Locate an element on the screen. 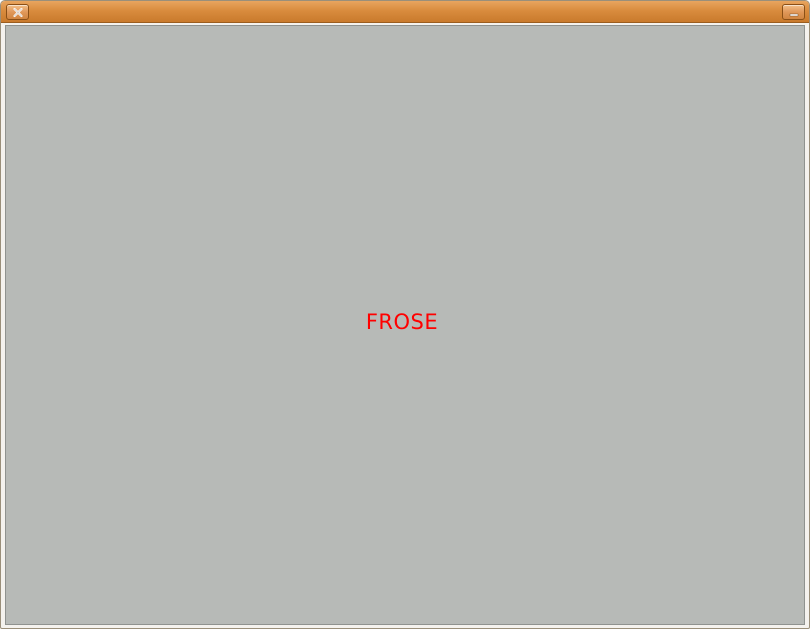  title-bar is located at coordinates (405, 12).